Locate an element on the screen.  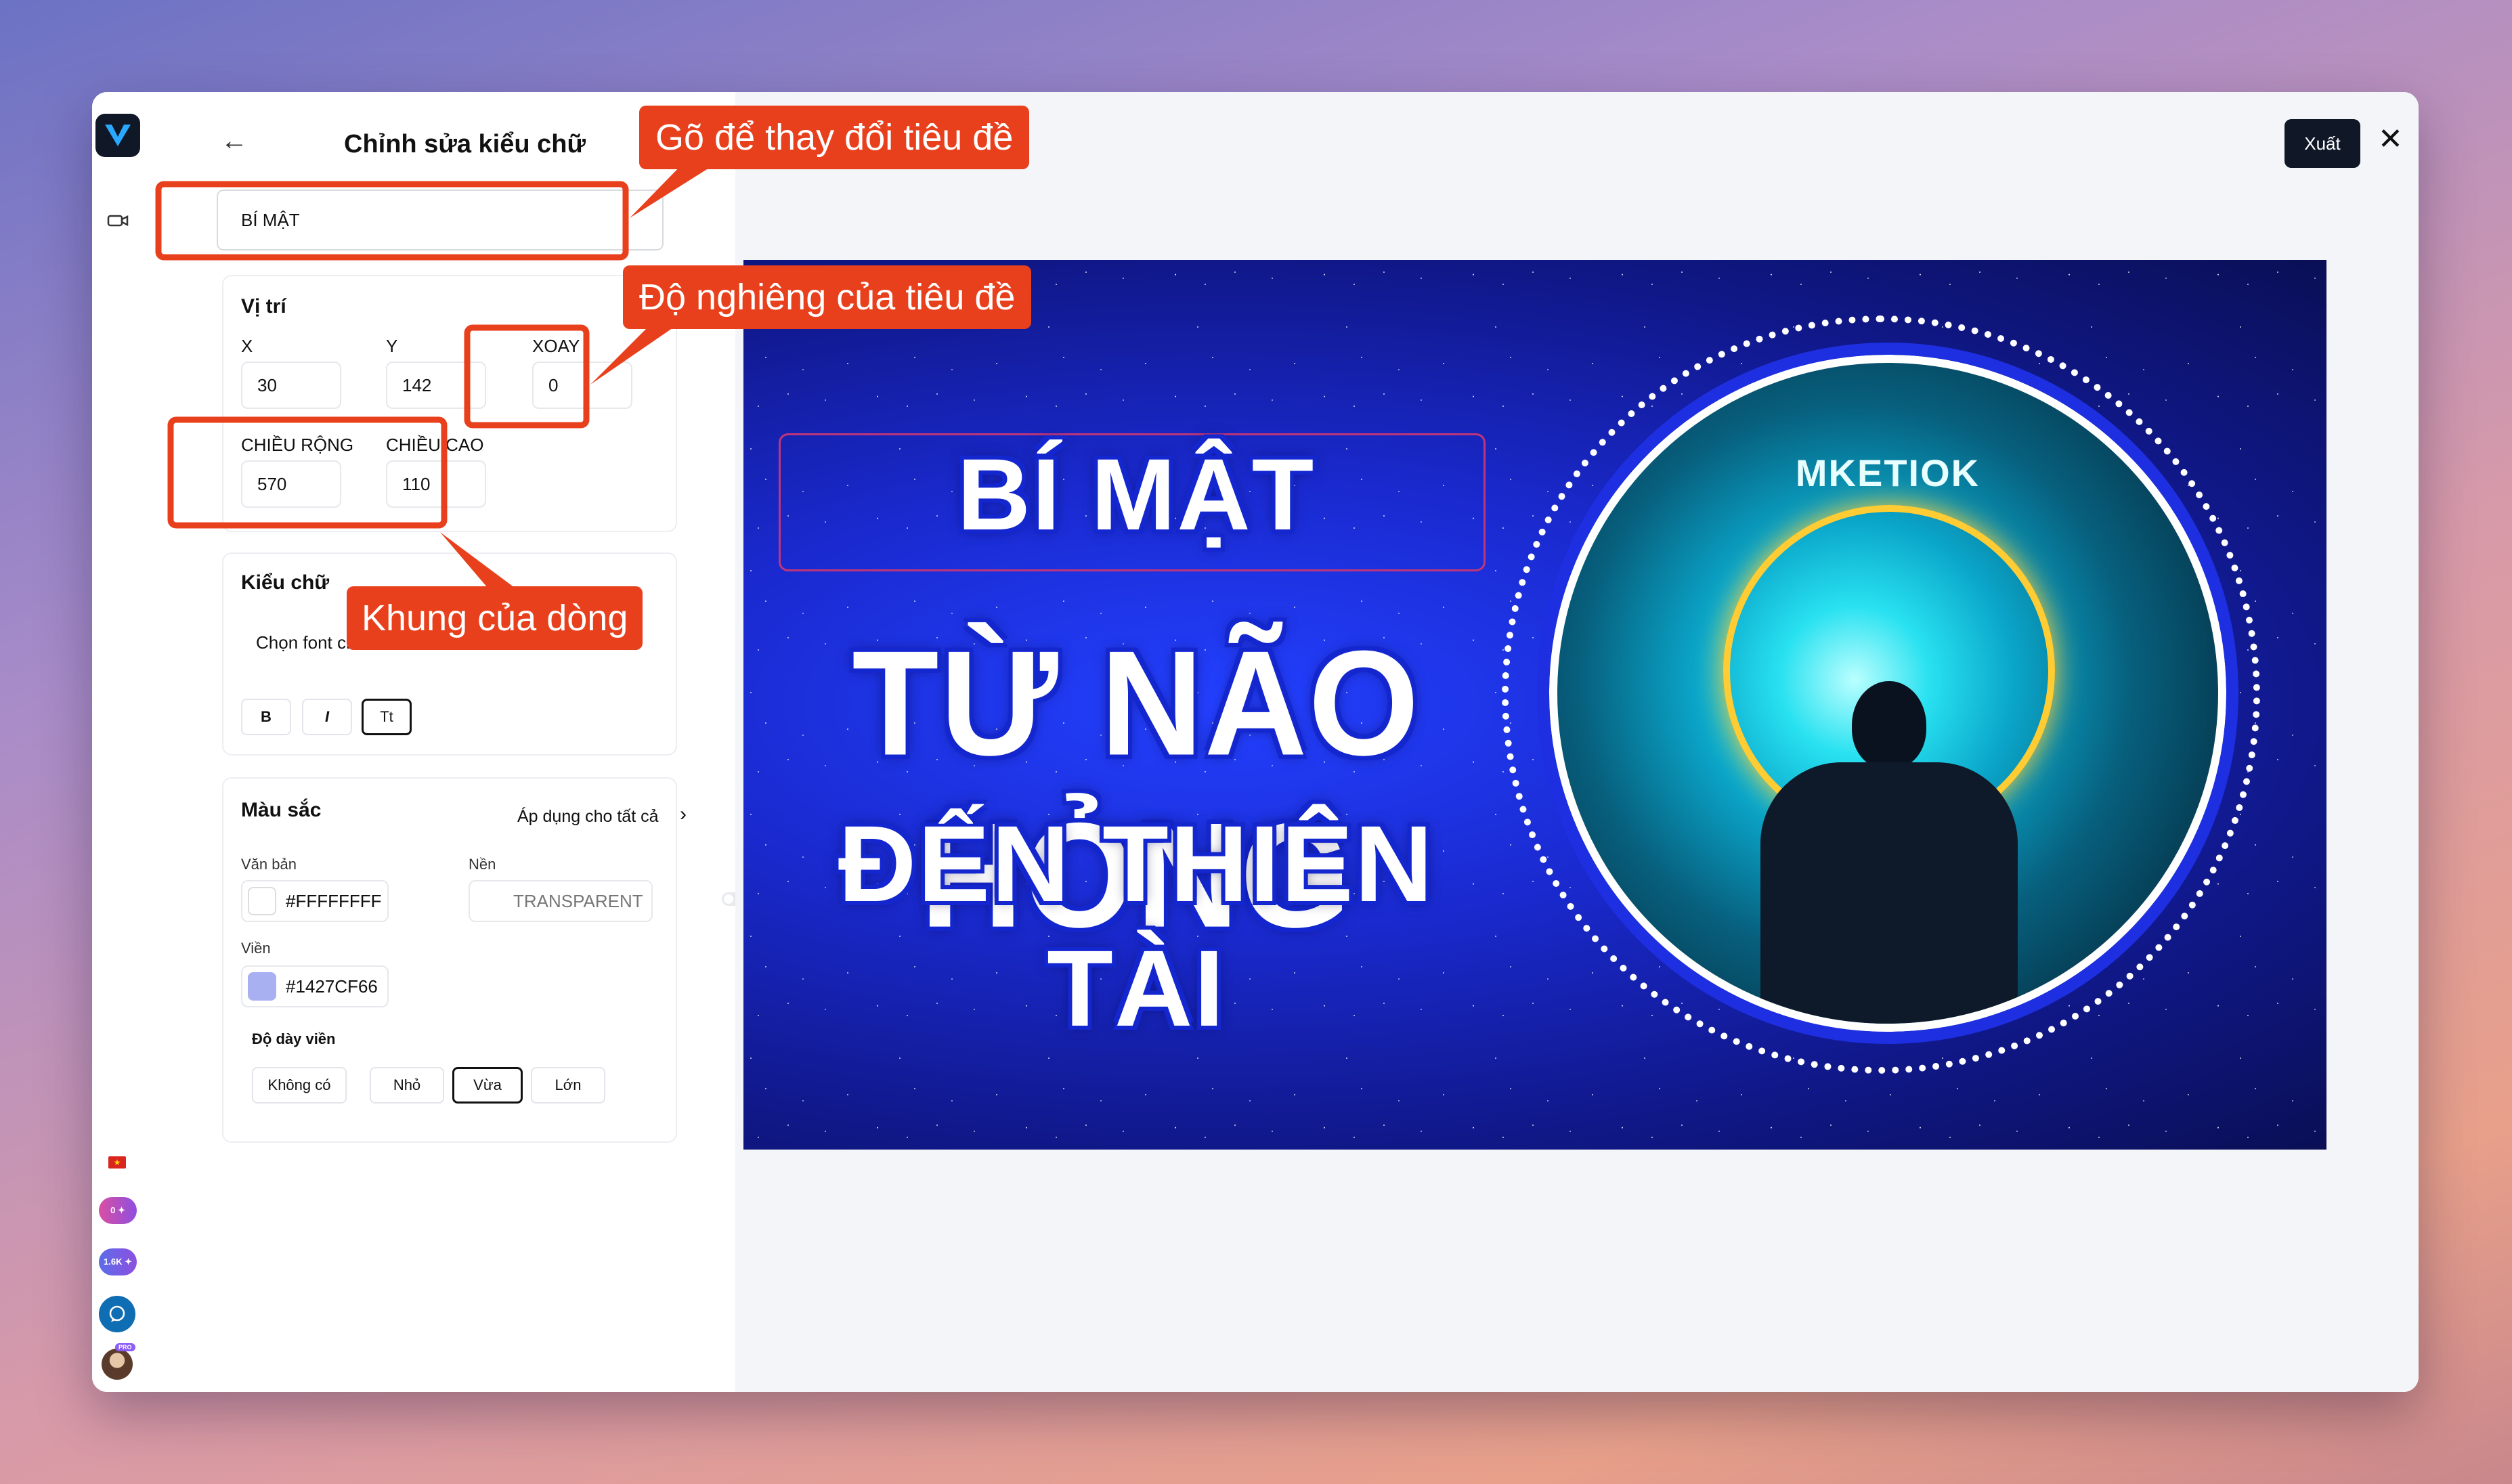
width-input: 570 is located at coordinates (291, 484).